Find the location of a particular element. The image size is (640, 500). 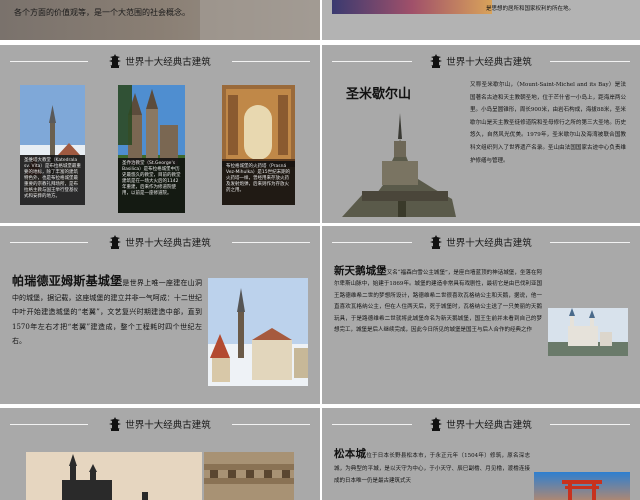

top-right-text: 是思想的居所和国家权利的所在地。 is located at coordinates (530, 9).